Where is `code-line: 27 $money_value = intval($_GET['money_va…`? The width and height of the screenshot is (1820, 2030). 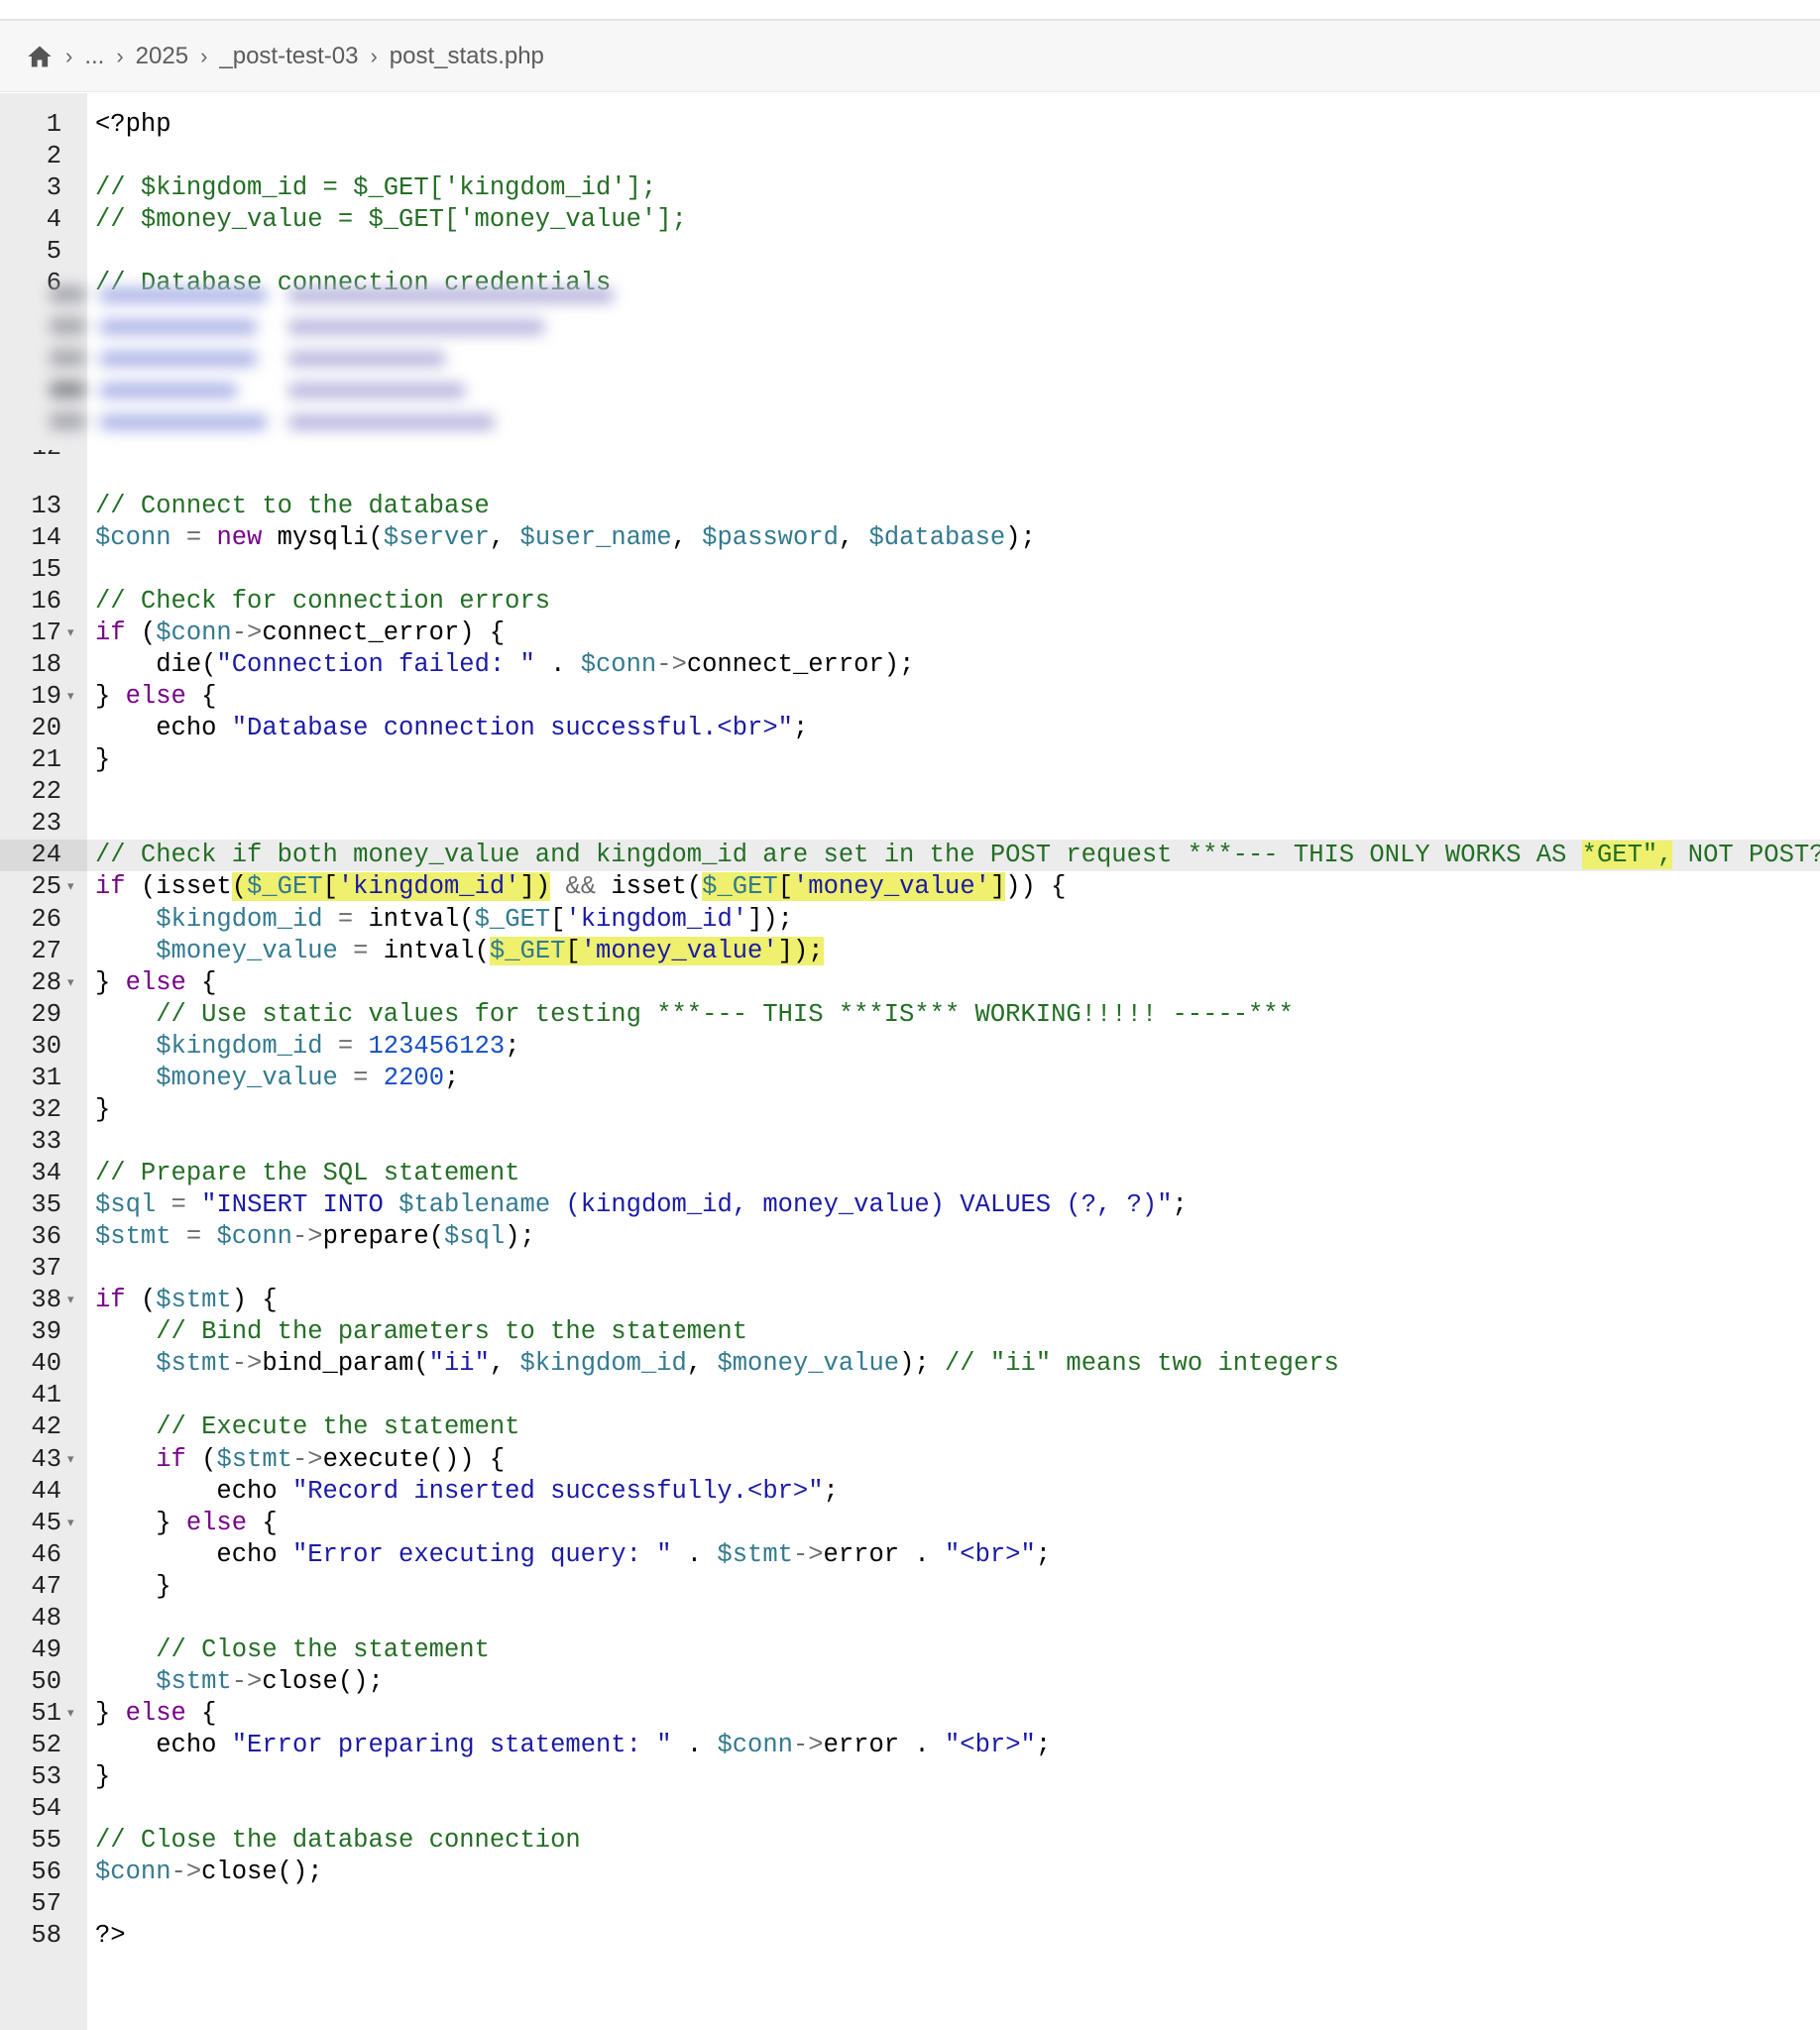 code-line: 27 $money_value = intval($_GET['money_va… is located at coordinates (910, 951).